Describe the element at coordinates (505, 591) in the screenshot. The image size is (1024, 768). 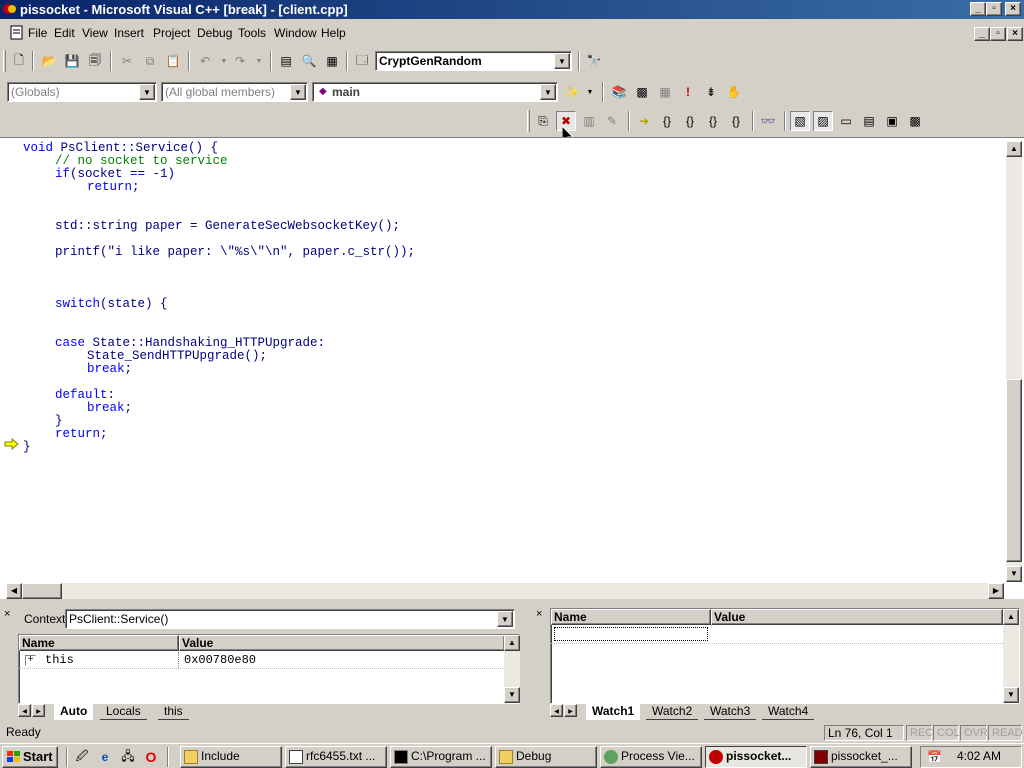
I see `editor-horizontal-scrollbar: ◀ ▶` at that location.